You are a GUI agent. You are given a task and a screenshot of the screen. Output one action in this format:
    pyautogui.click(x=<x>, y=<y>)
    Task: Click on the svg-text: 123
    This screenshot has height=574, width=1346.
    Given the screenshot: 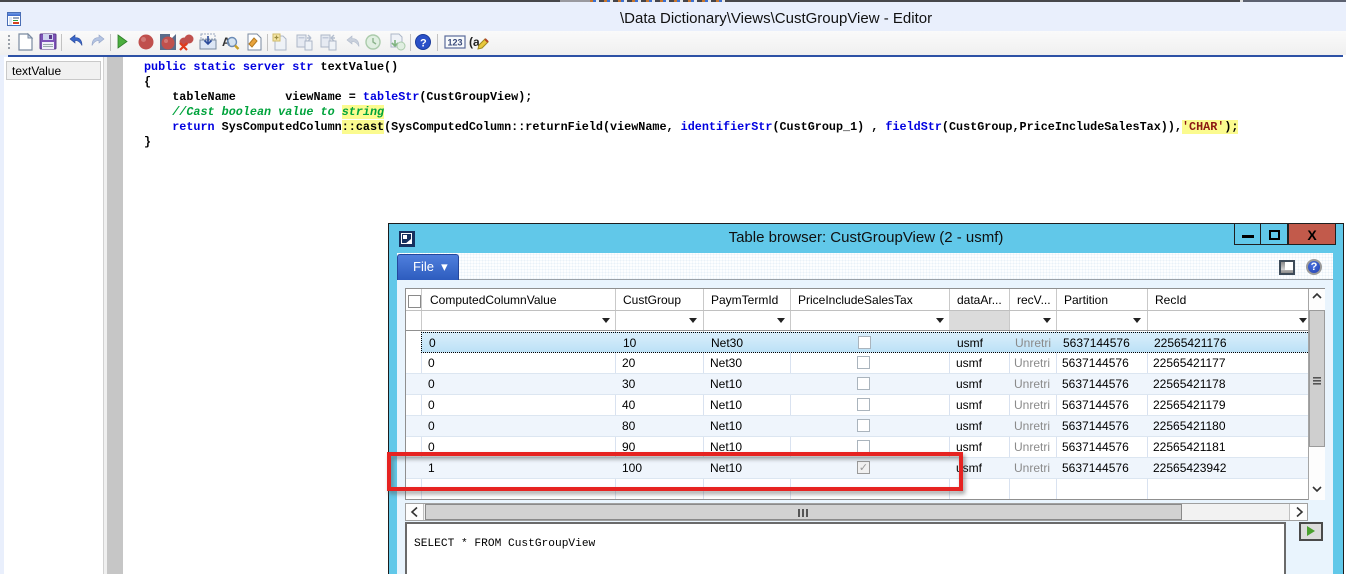 What is the action you would take?
    pyautogui.click(x=455, y=43)
    